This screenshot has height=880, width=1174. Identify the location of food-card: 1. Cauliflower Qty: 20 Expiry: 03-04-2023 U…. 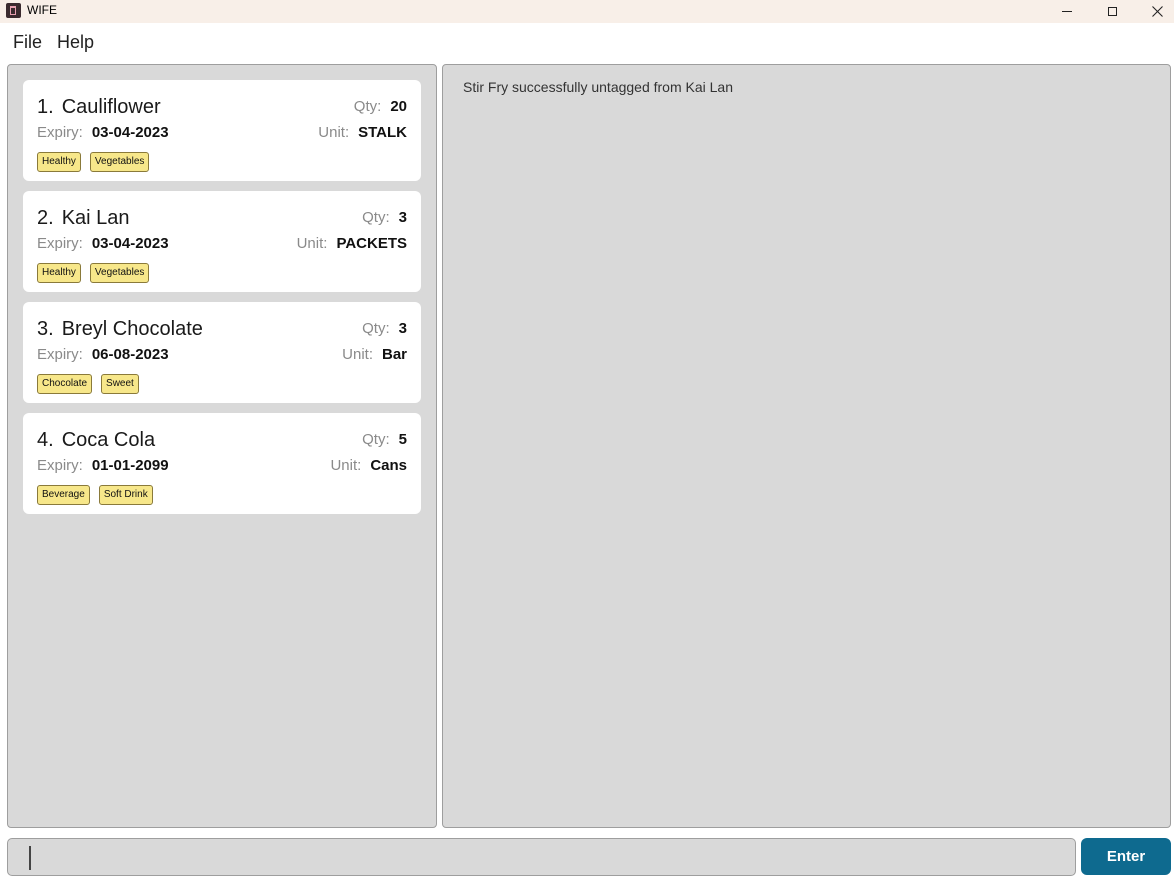
(222, 130).